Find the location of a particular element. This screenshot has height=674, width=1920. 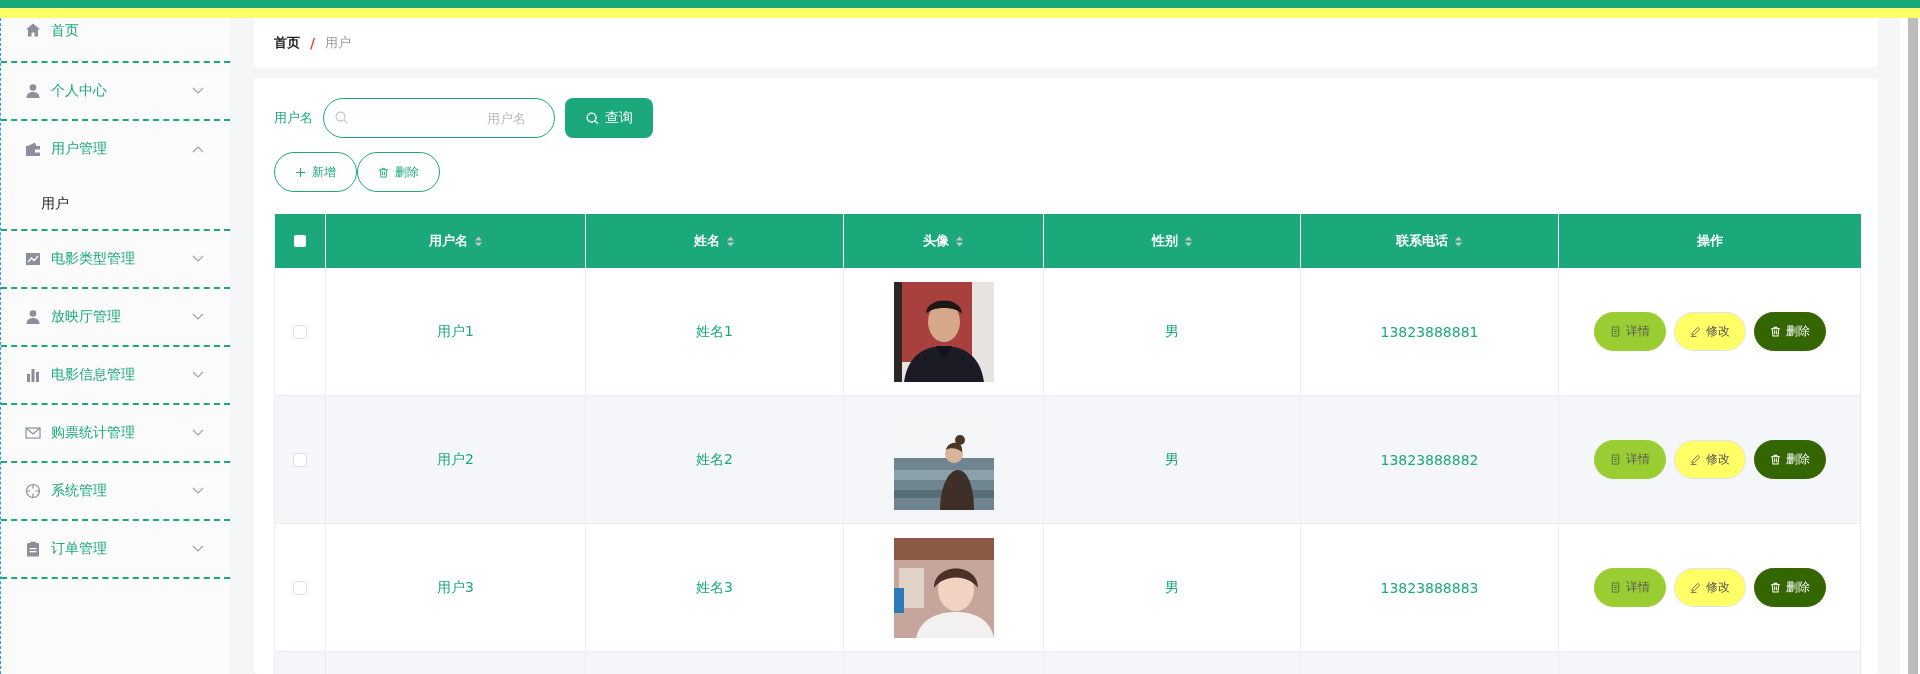

bar-chart-icon is located at coordinates (33, 375).